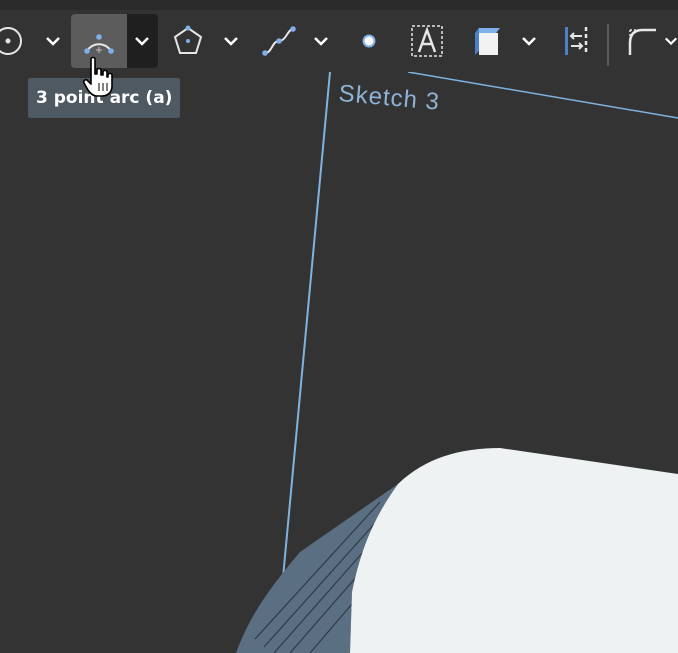 The width and height of the screenshot is (678, 653). I want to click on spline-dropdown-button, so click(321, 41).